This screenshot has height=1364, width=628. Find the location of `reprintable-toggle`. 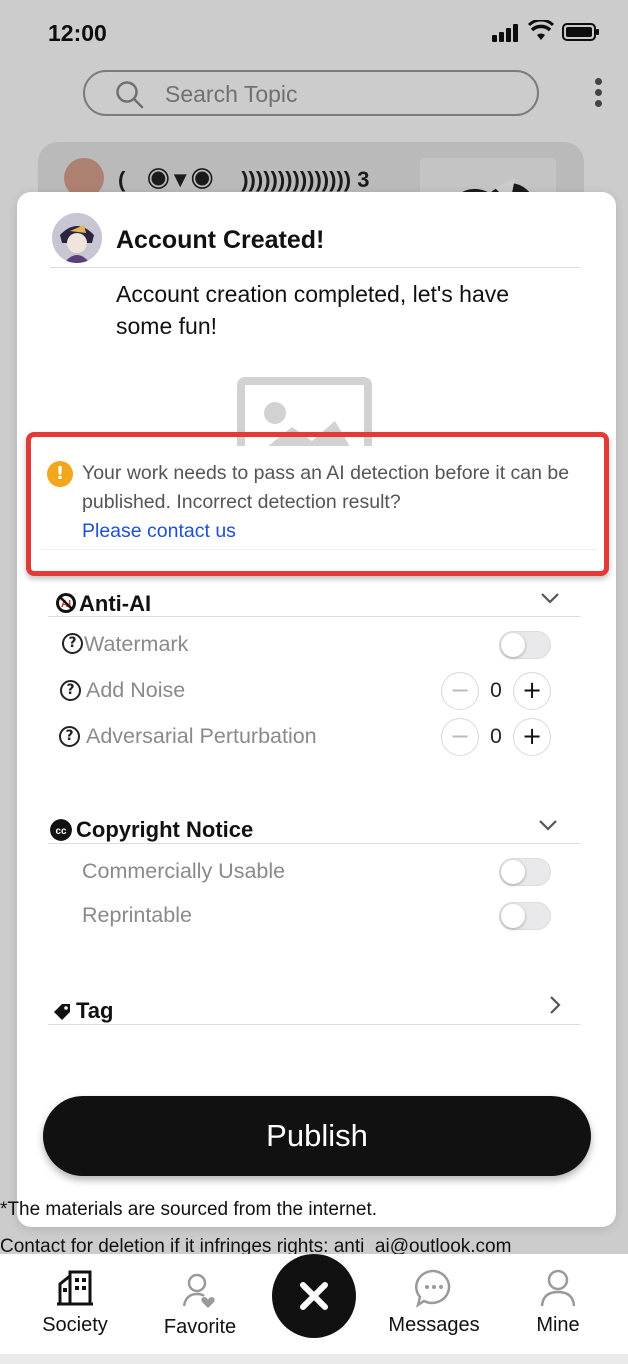

reprintable-toggle is located at coordinates (525, 916).